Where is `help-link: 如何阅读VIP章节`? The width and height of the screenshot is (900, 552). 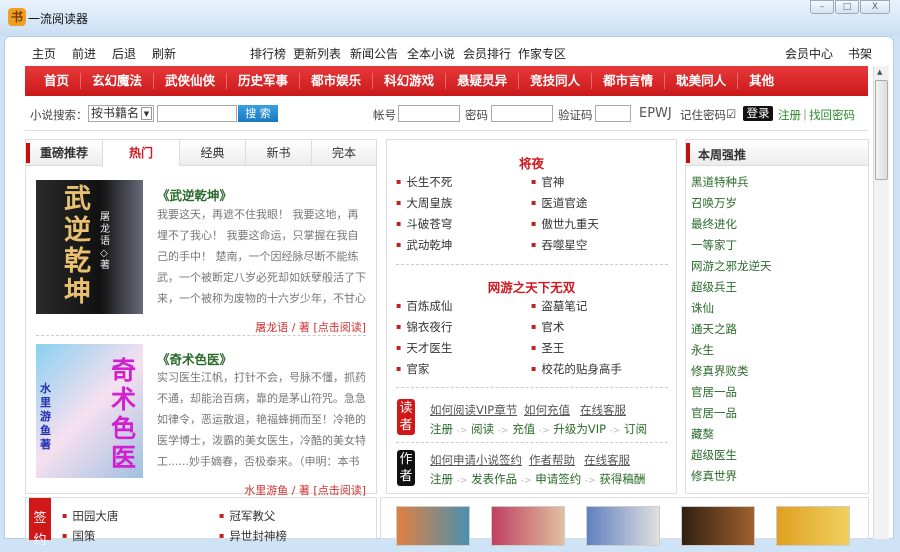 help-link: 如何阅读VIP章节 is located at coordinates (473, 410).